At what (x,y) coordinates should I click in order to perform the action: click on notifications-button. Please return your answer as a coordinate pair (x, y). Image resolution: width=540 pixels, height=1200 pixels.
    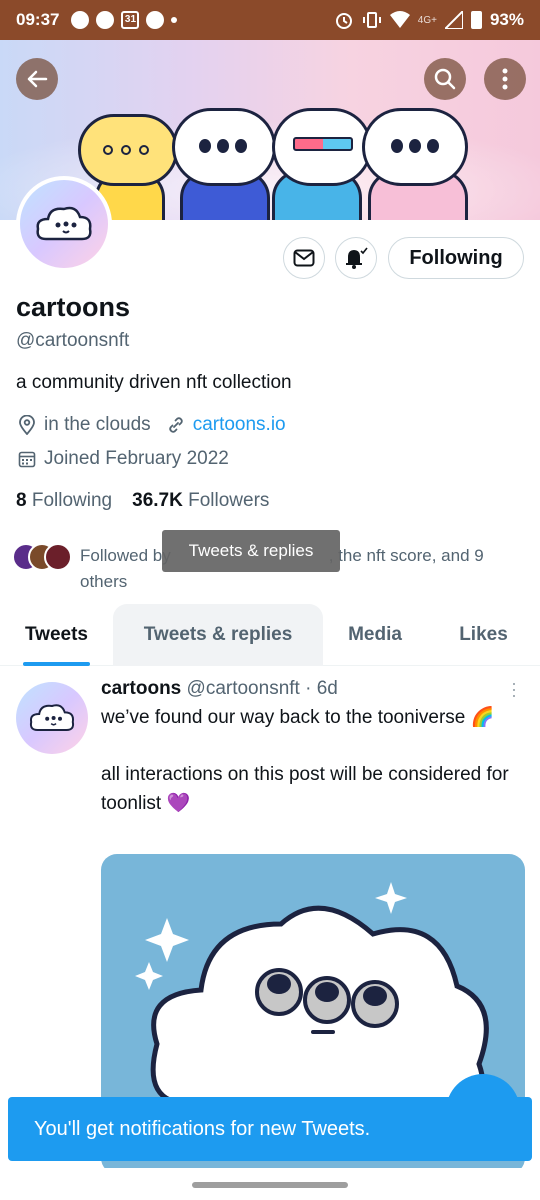
    Looking at the image, I should click on (356, 258).